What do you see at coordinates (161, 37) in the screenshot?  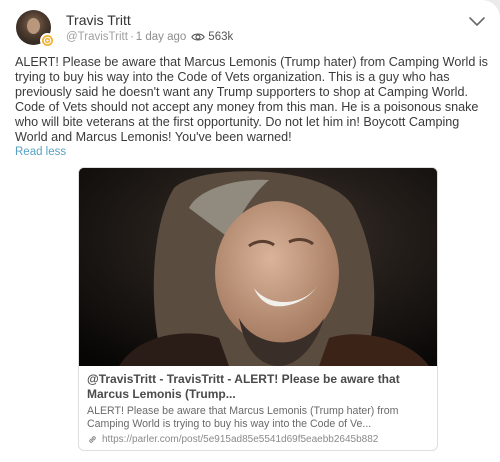 I see `post-time: 1 day ago` at bounding box center [161, 37].